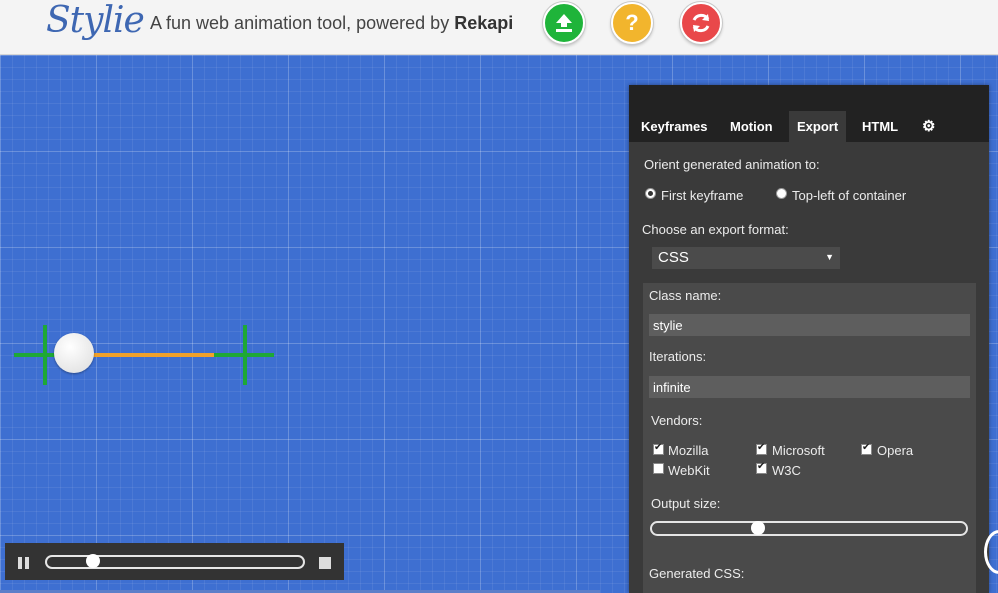  I want to click on checkbox-webkit-label: WebKit, so click(689, 470).